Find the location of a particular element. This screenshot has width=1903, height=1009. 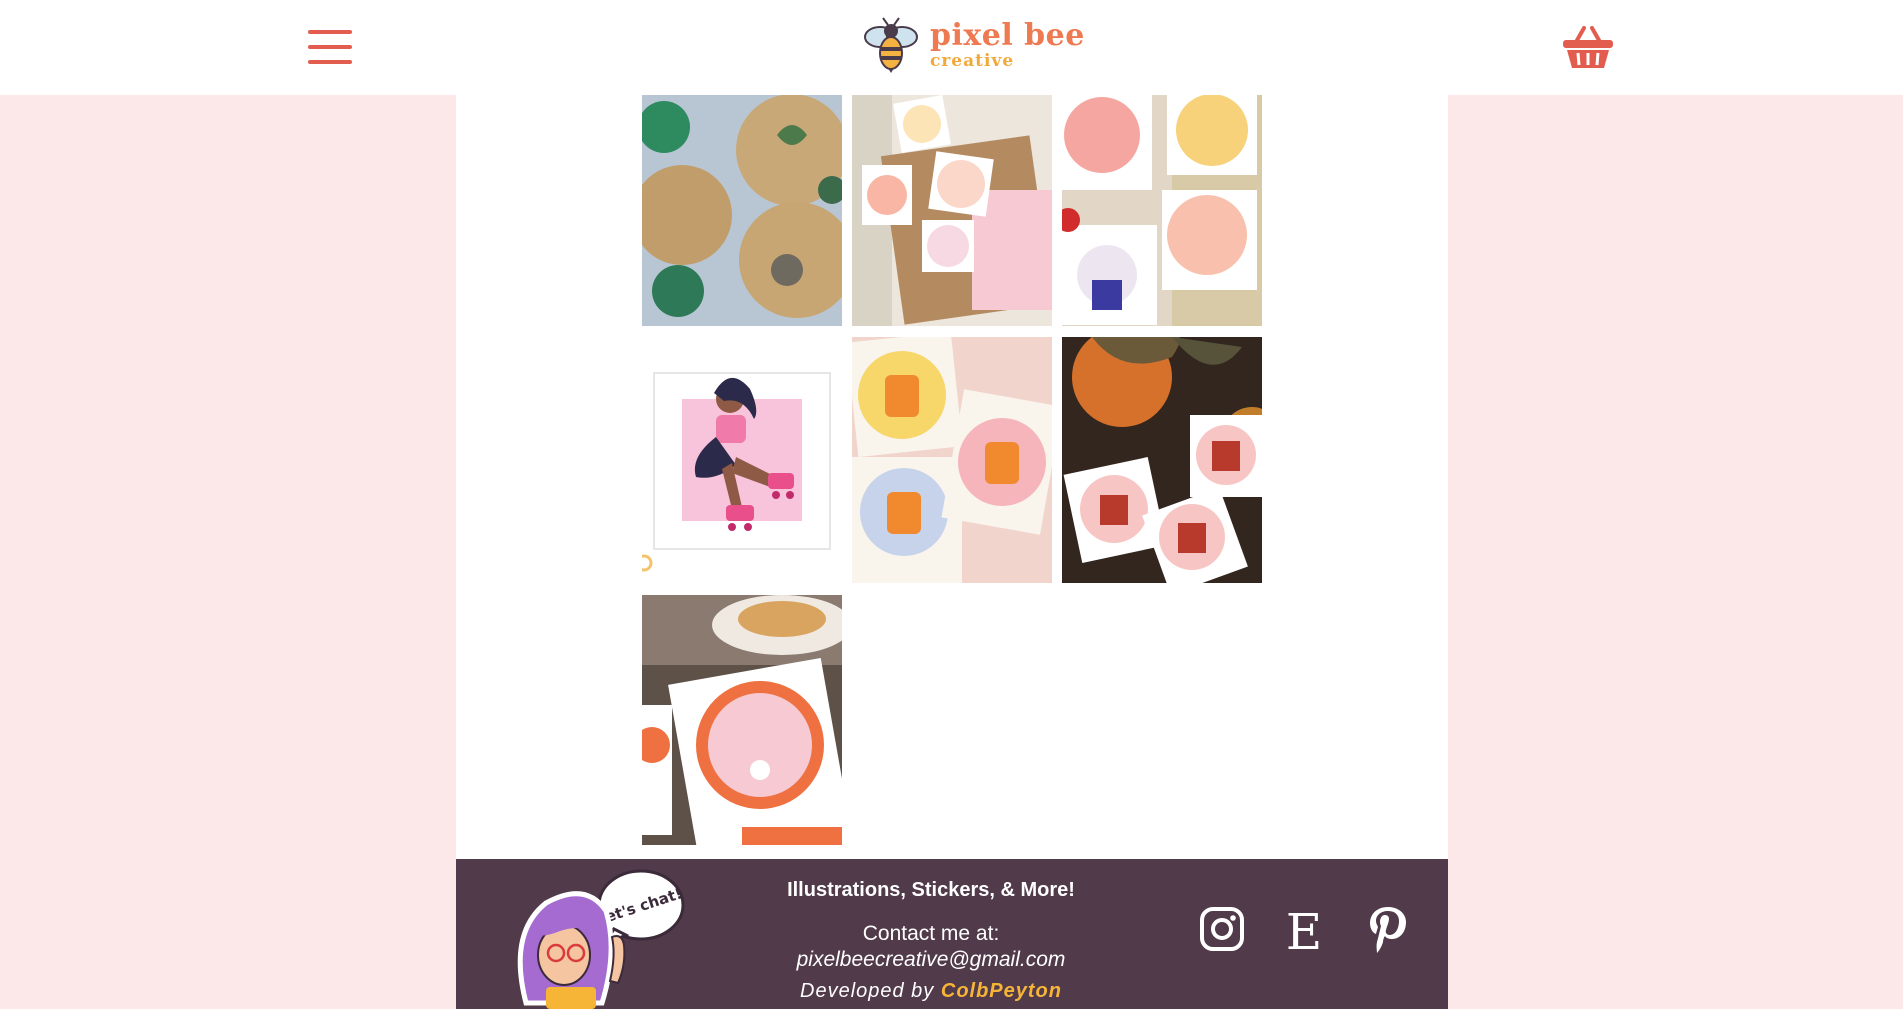

gallery-item-spicy-jar-stickers is located at coordinates (952, 460).